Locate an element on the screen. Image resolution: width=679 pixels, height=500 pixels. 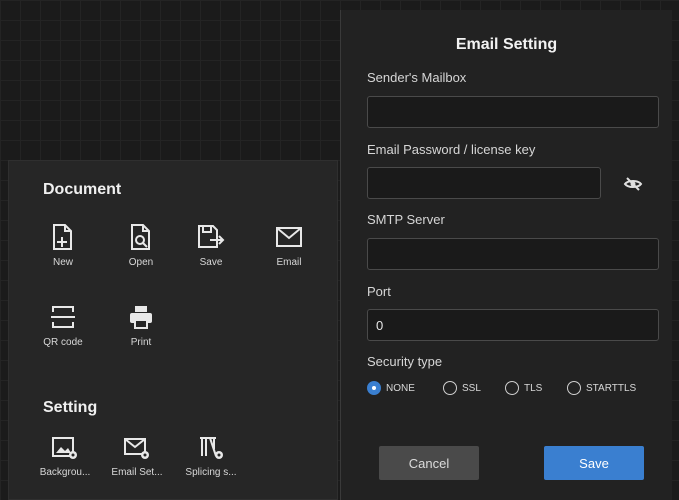
save-button: Save is located at coordinates (594, 463).